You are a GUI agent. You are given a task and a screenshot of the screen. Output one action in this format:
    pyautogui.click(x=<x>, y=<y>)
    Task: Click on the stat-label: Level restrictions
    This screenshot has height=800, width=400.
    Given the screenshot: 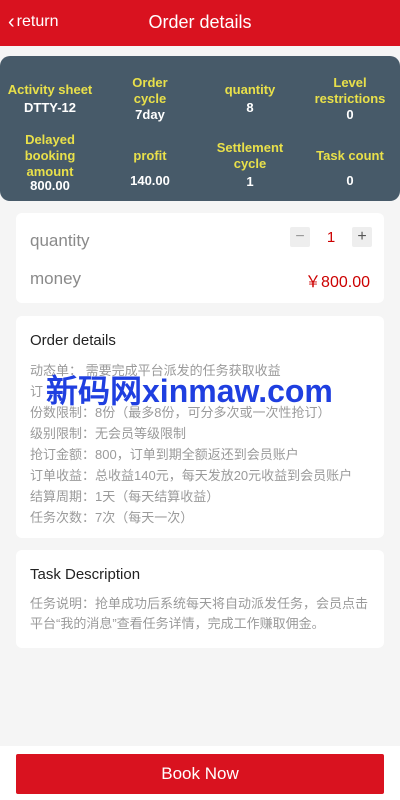 What is the action you would take?
    pyautogui.click(x=350, y=90)
    